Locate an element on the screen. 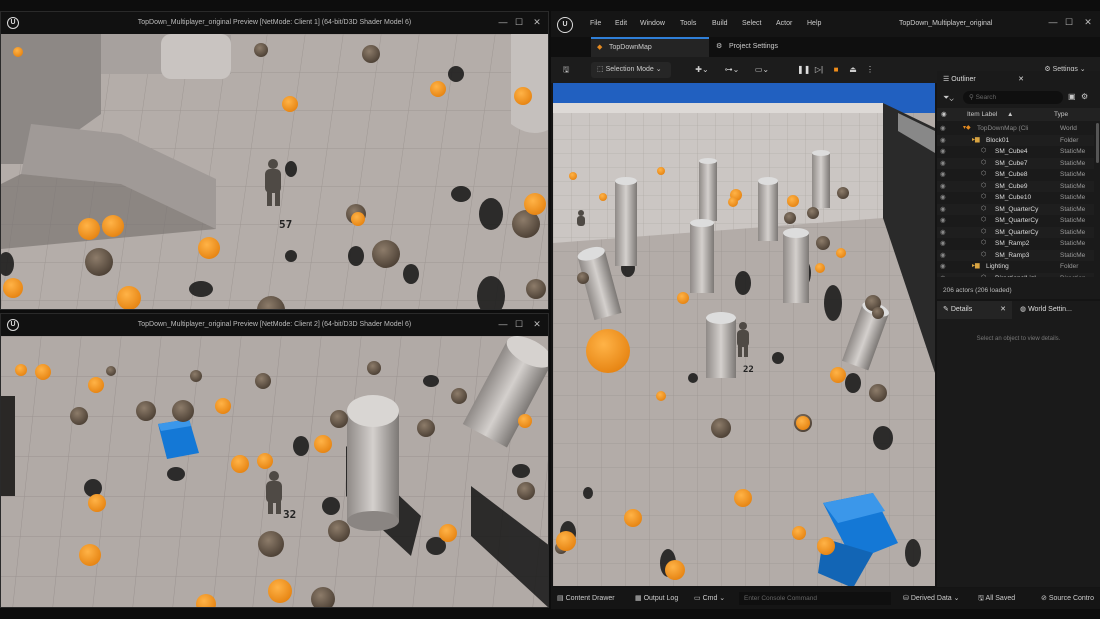 The height and width of the screenshot is (619, 1100). output-log-label: Output Log is located at coordinates (661, 598).